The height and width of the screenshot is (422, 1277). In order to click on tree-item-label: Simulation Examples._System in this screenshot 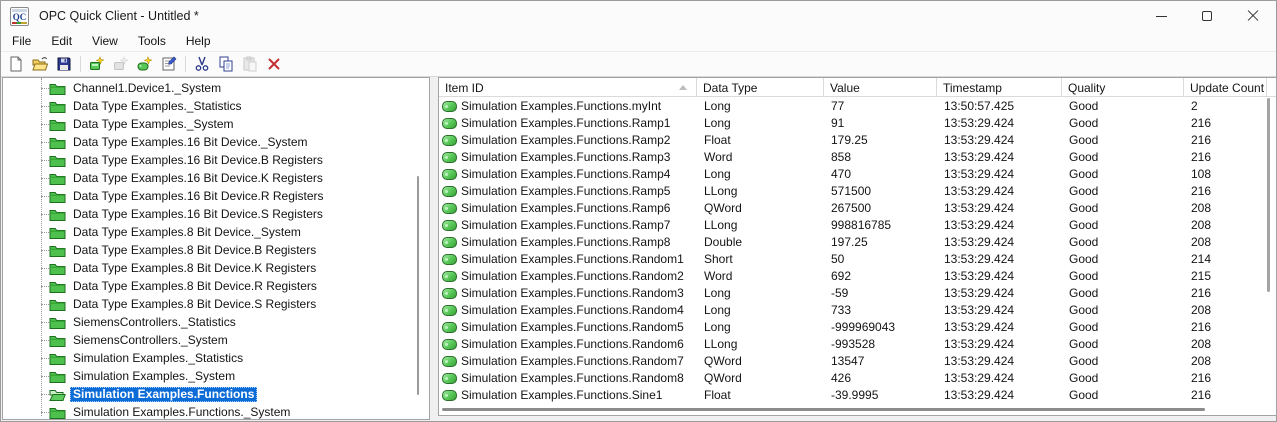, I will do `click(154, 376)`.